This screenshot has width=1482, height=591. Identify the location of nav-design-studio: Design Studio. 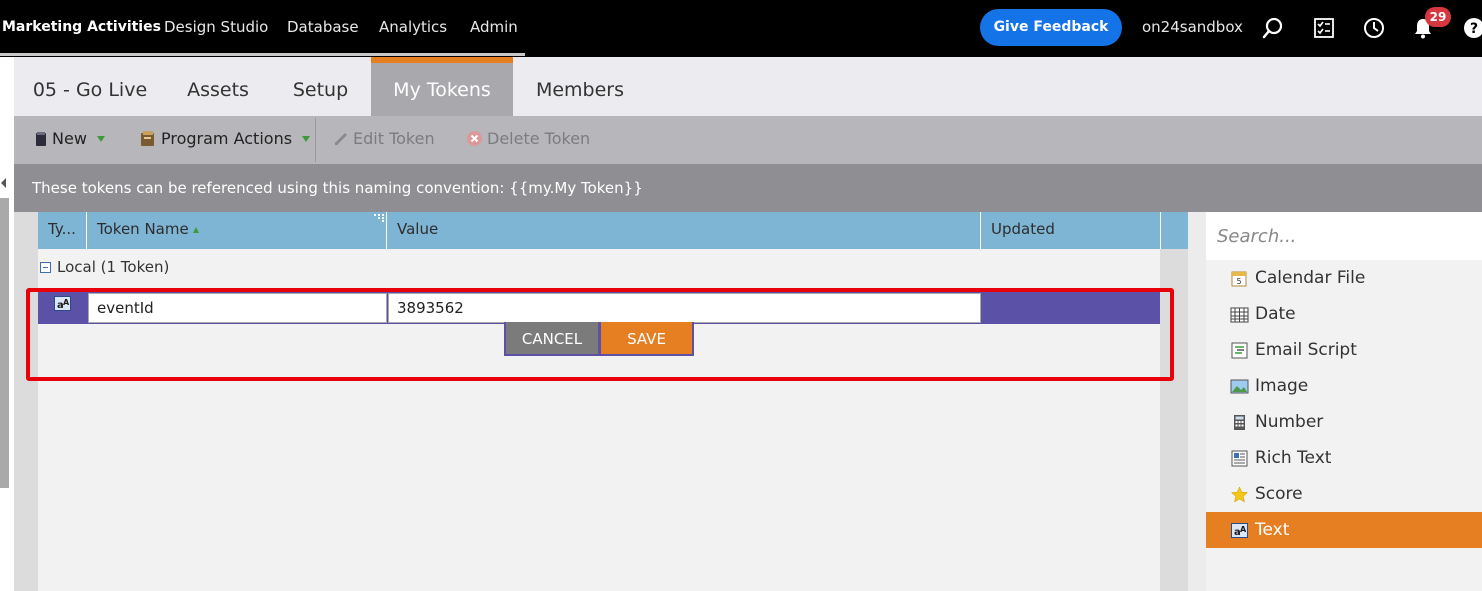
(216, 27).